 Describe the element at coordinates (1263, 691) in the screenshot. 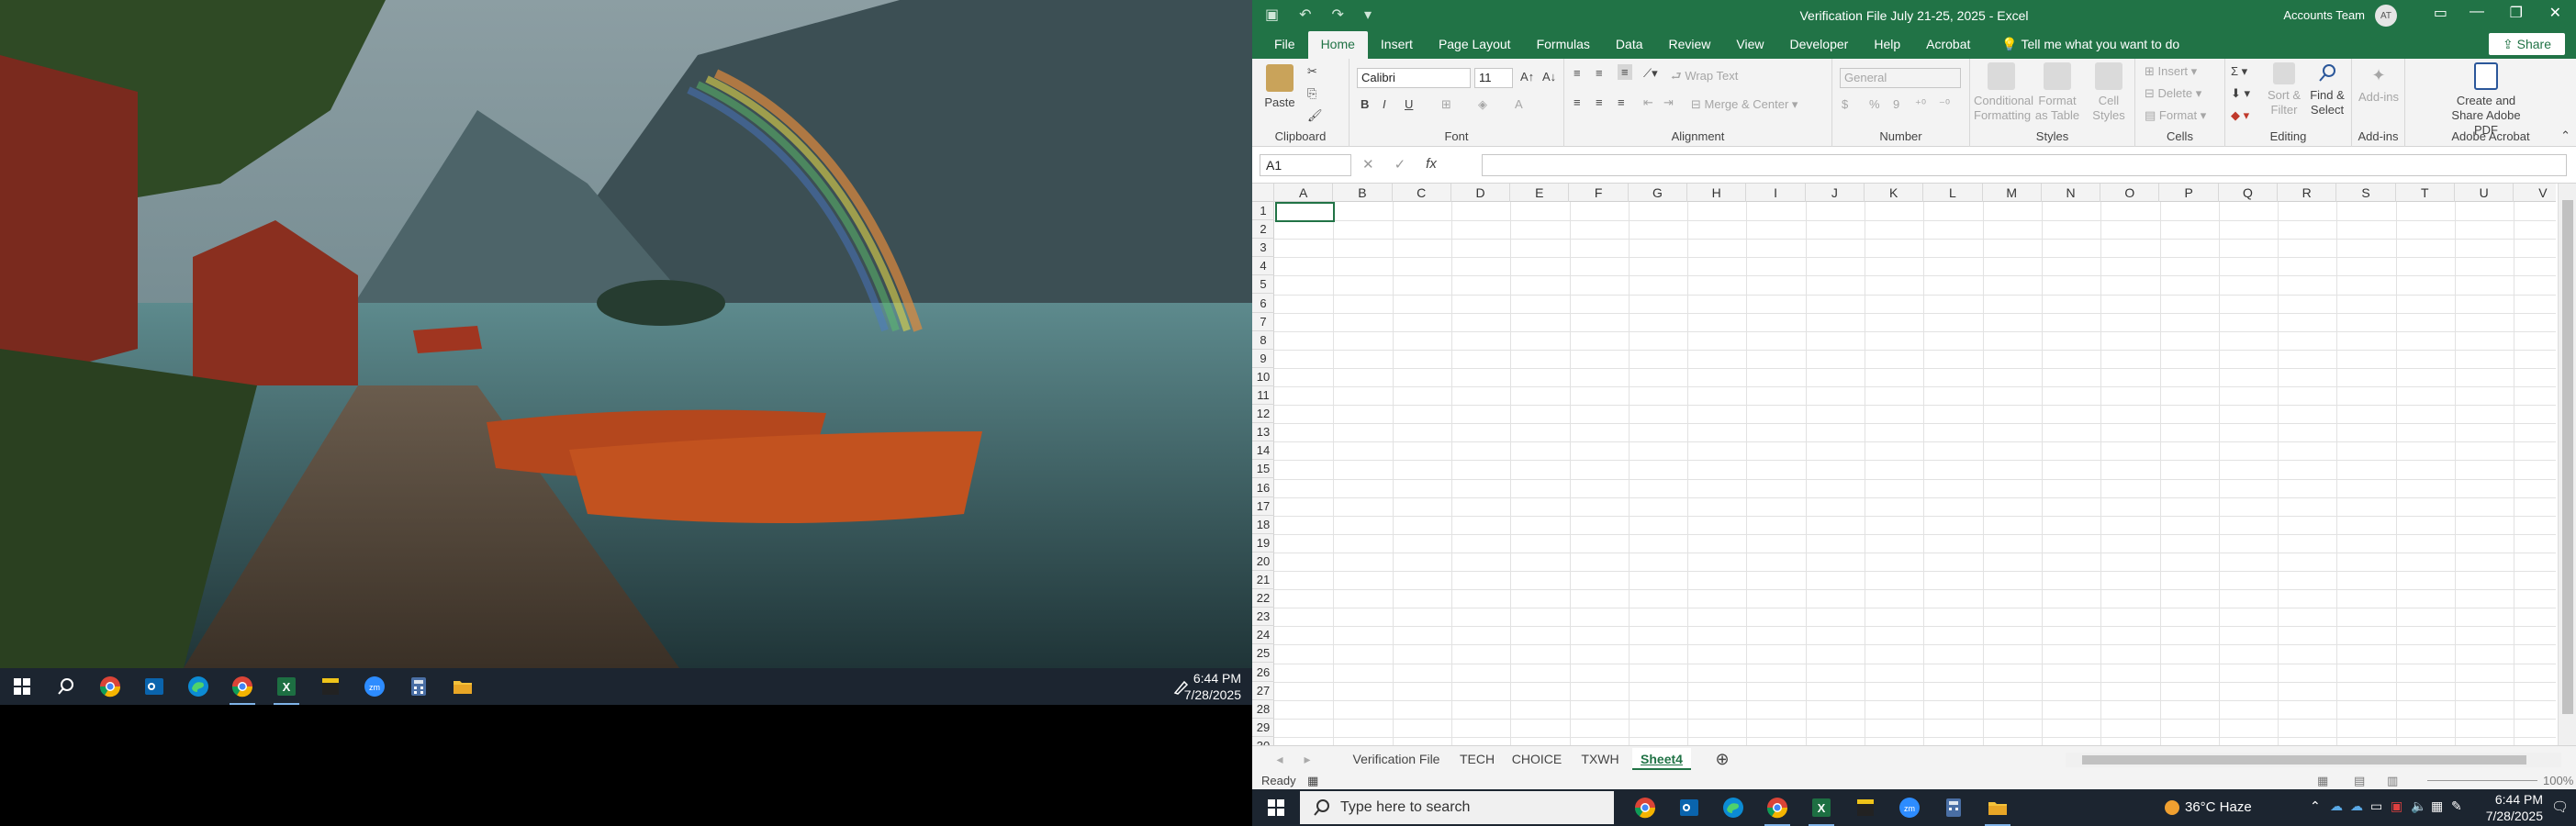

I see `row-header-27: 27` at that location.